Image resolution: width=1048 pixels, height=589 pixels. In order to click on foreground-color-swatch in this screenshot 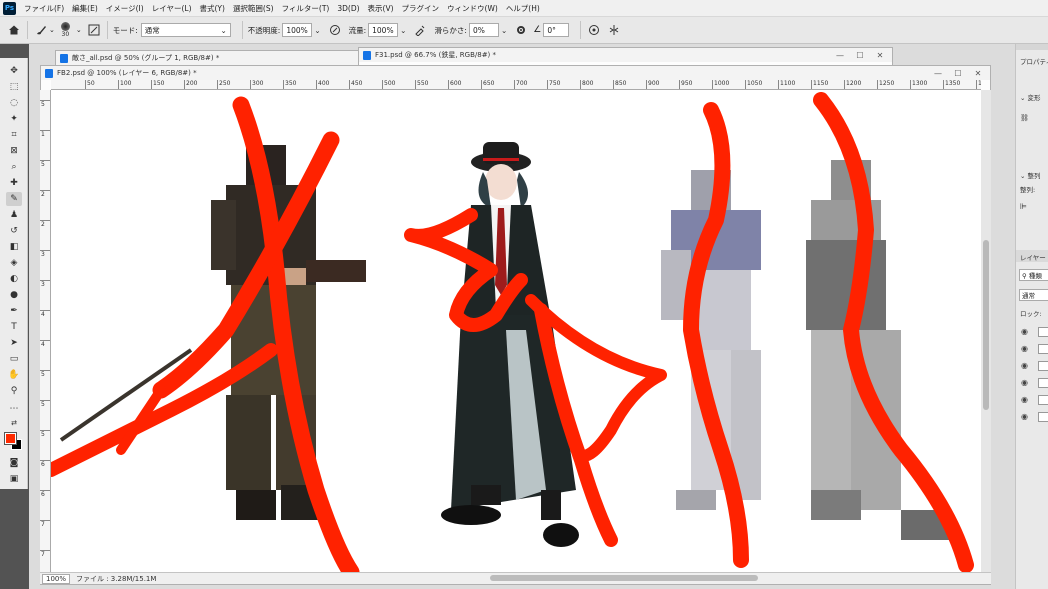, I will do `click(10, 438)`.